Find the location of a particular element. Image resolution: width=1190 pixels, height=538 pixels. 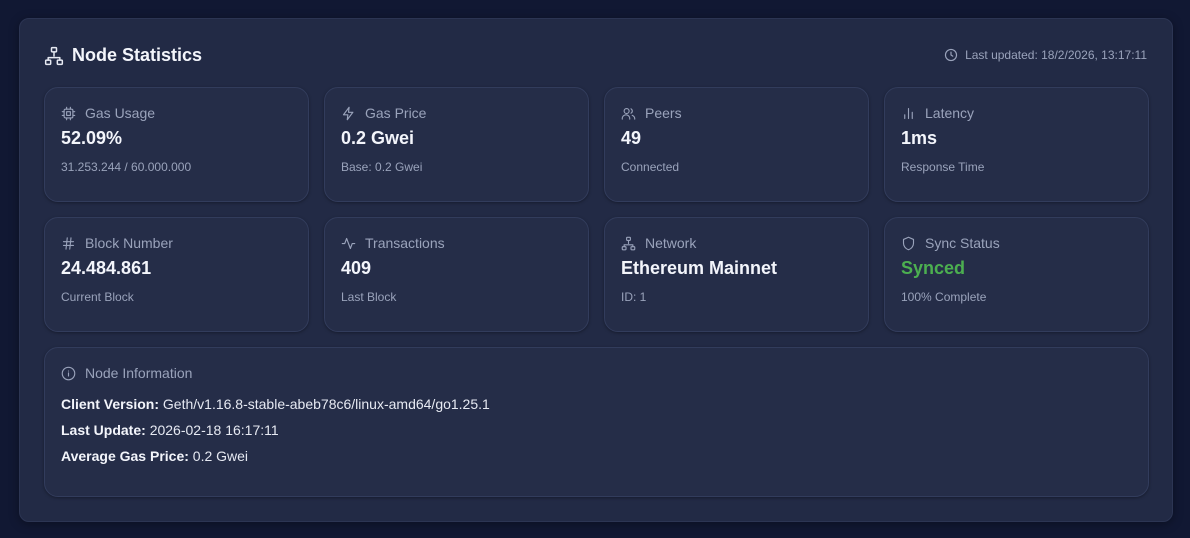

card-label: Block Number is located at coordinates (129, 243).